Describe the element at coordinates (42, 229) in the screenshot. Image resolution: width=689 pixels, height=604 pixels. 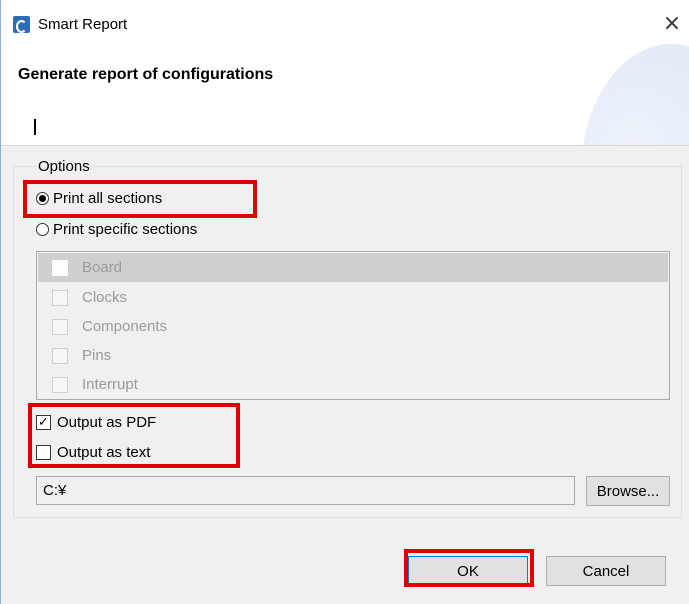
I see `radio-button` at that location.